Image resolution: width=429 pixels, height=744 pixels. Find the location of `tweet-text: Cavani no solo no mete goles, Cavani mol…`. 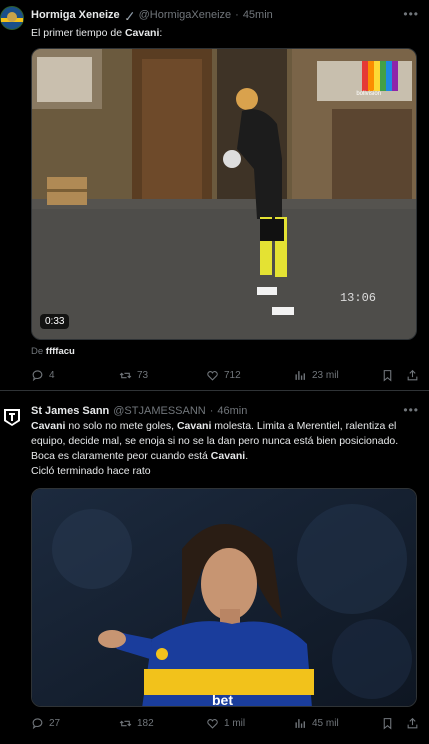

tweet-text: Cavani no solo no mete goles, Cavani mol… is located at coordinates (227, 441).